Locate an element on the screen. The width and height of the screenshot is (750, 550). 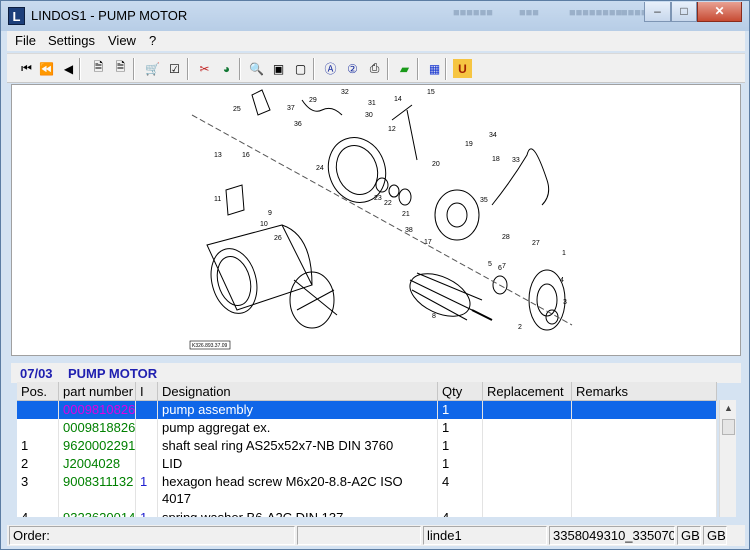
u-icon: U is located at coordinates (462, 68).